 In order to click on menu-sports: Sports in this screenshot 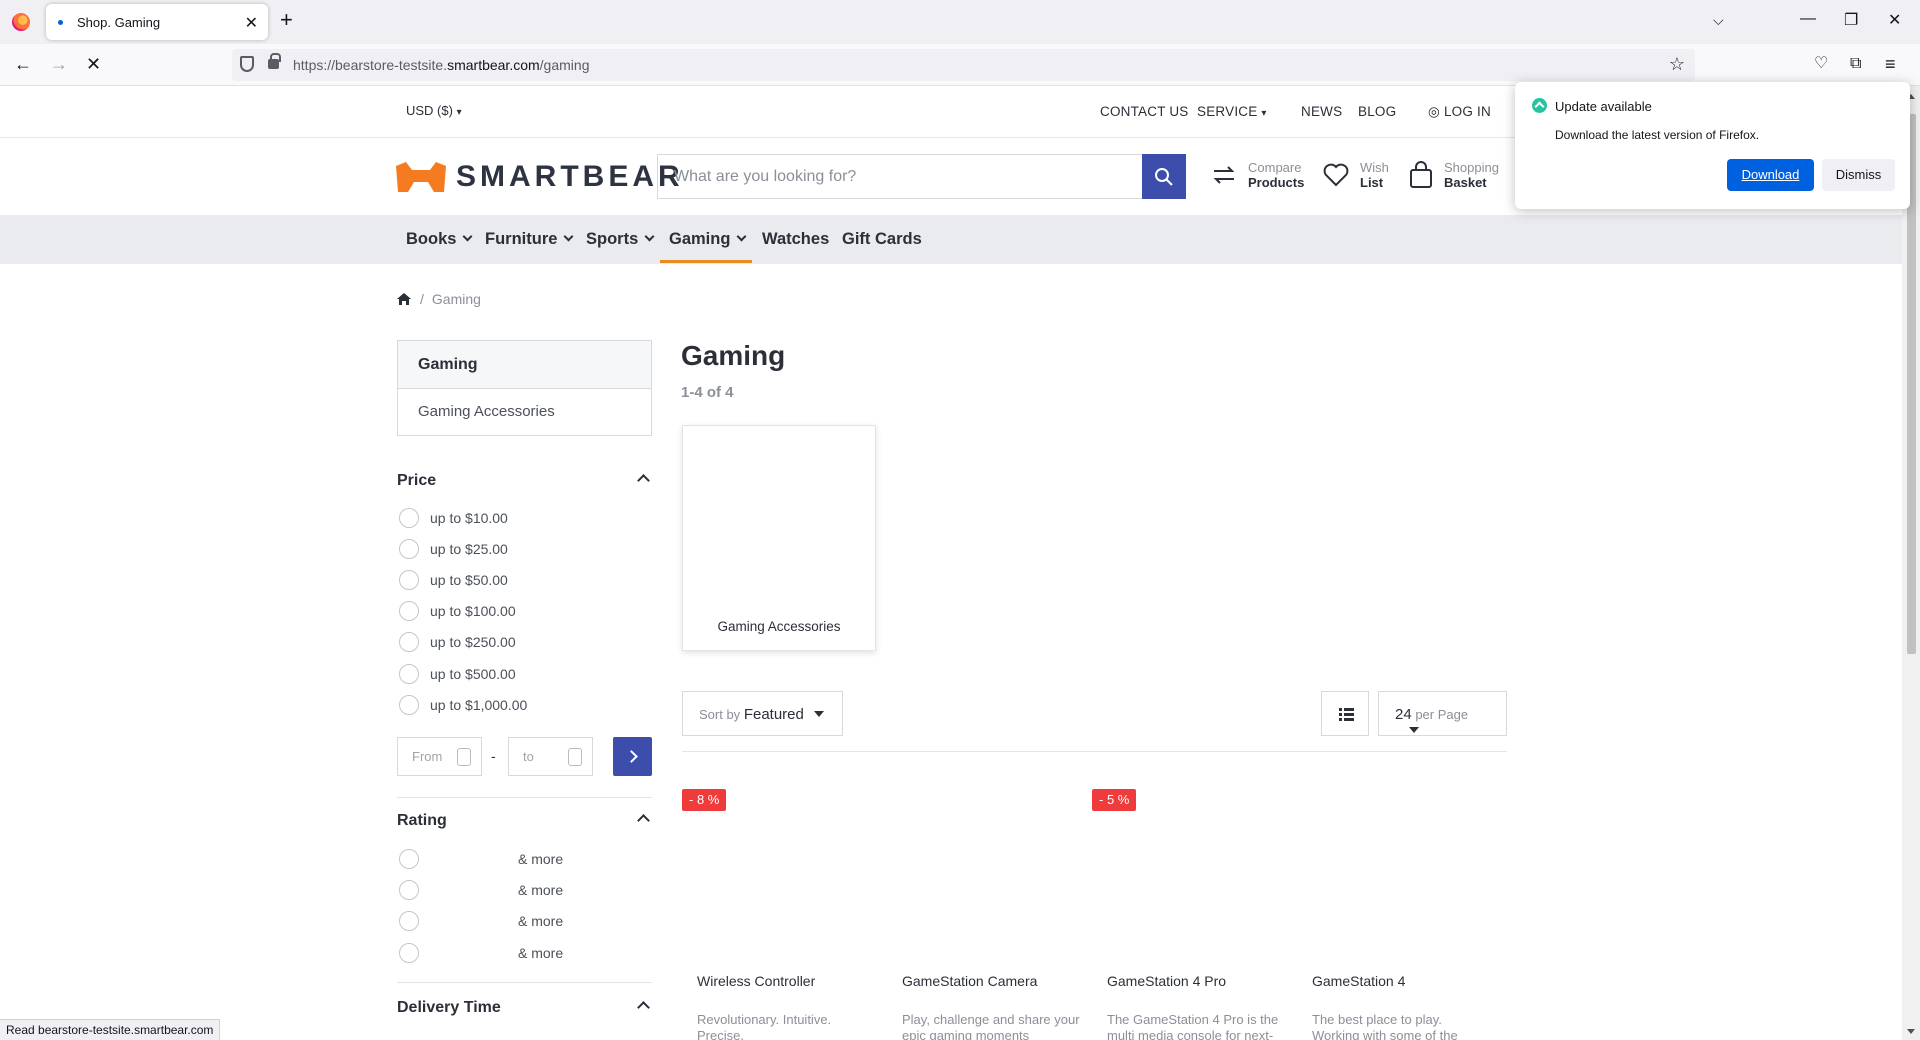, I will do `click(620, 239)`.